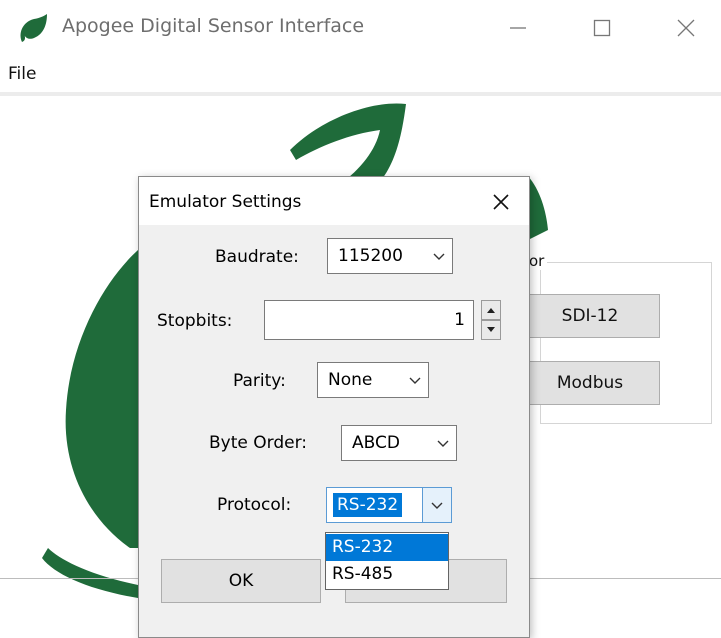  What do you see at coordinates (360, 75) in the screenshot?
I see `menu-bar: File` at bounding box center [360, 75].